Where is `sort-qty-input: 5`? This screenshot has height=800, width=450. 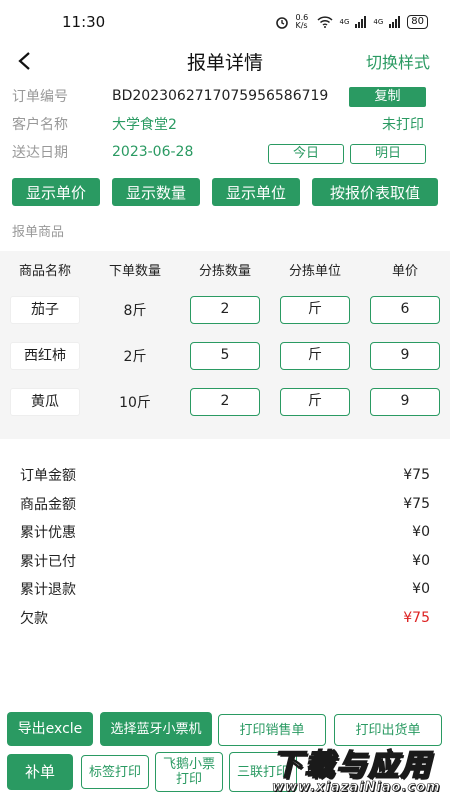
sort-qty-input: 5 is located at coordinates (225, 356).